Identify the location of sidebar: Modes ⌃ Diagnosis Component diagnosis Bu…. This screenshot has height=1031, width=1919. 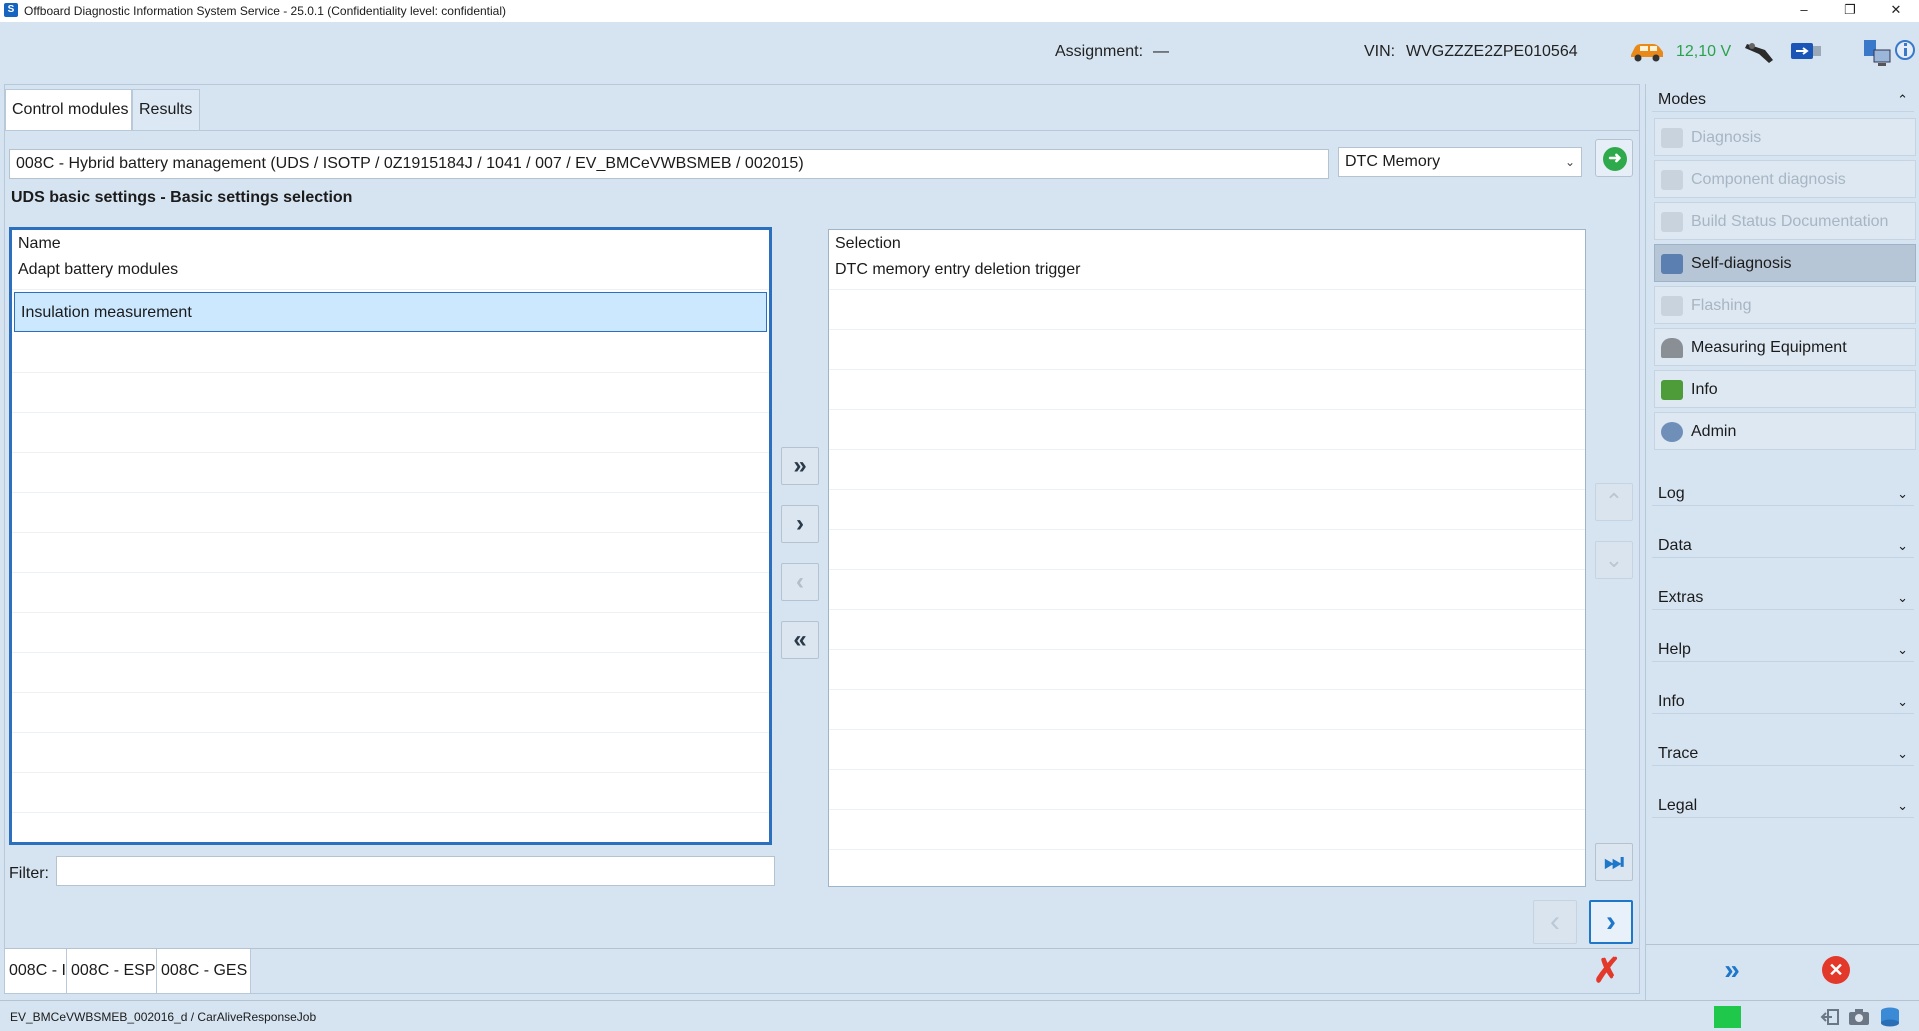
(1782, 542).